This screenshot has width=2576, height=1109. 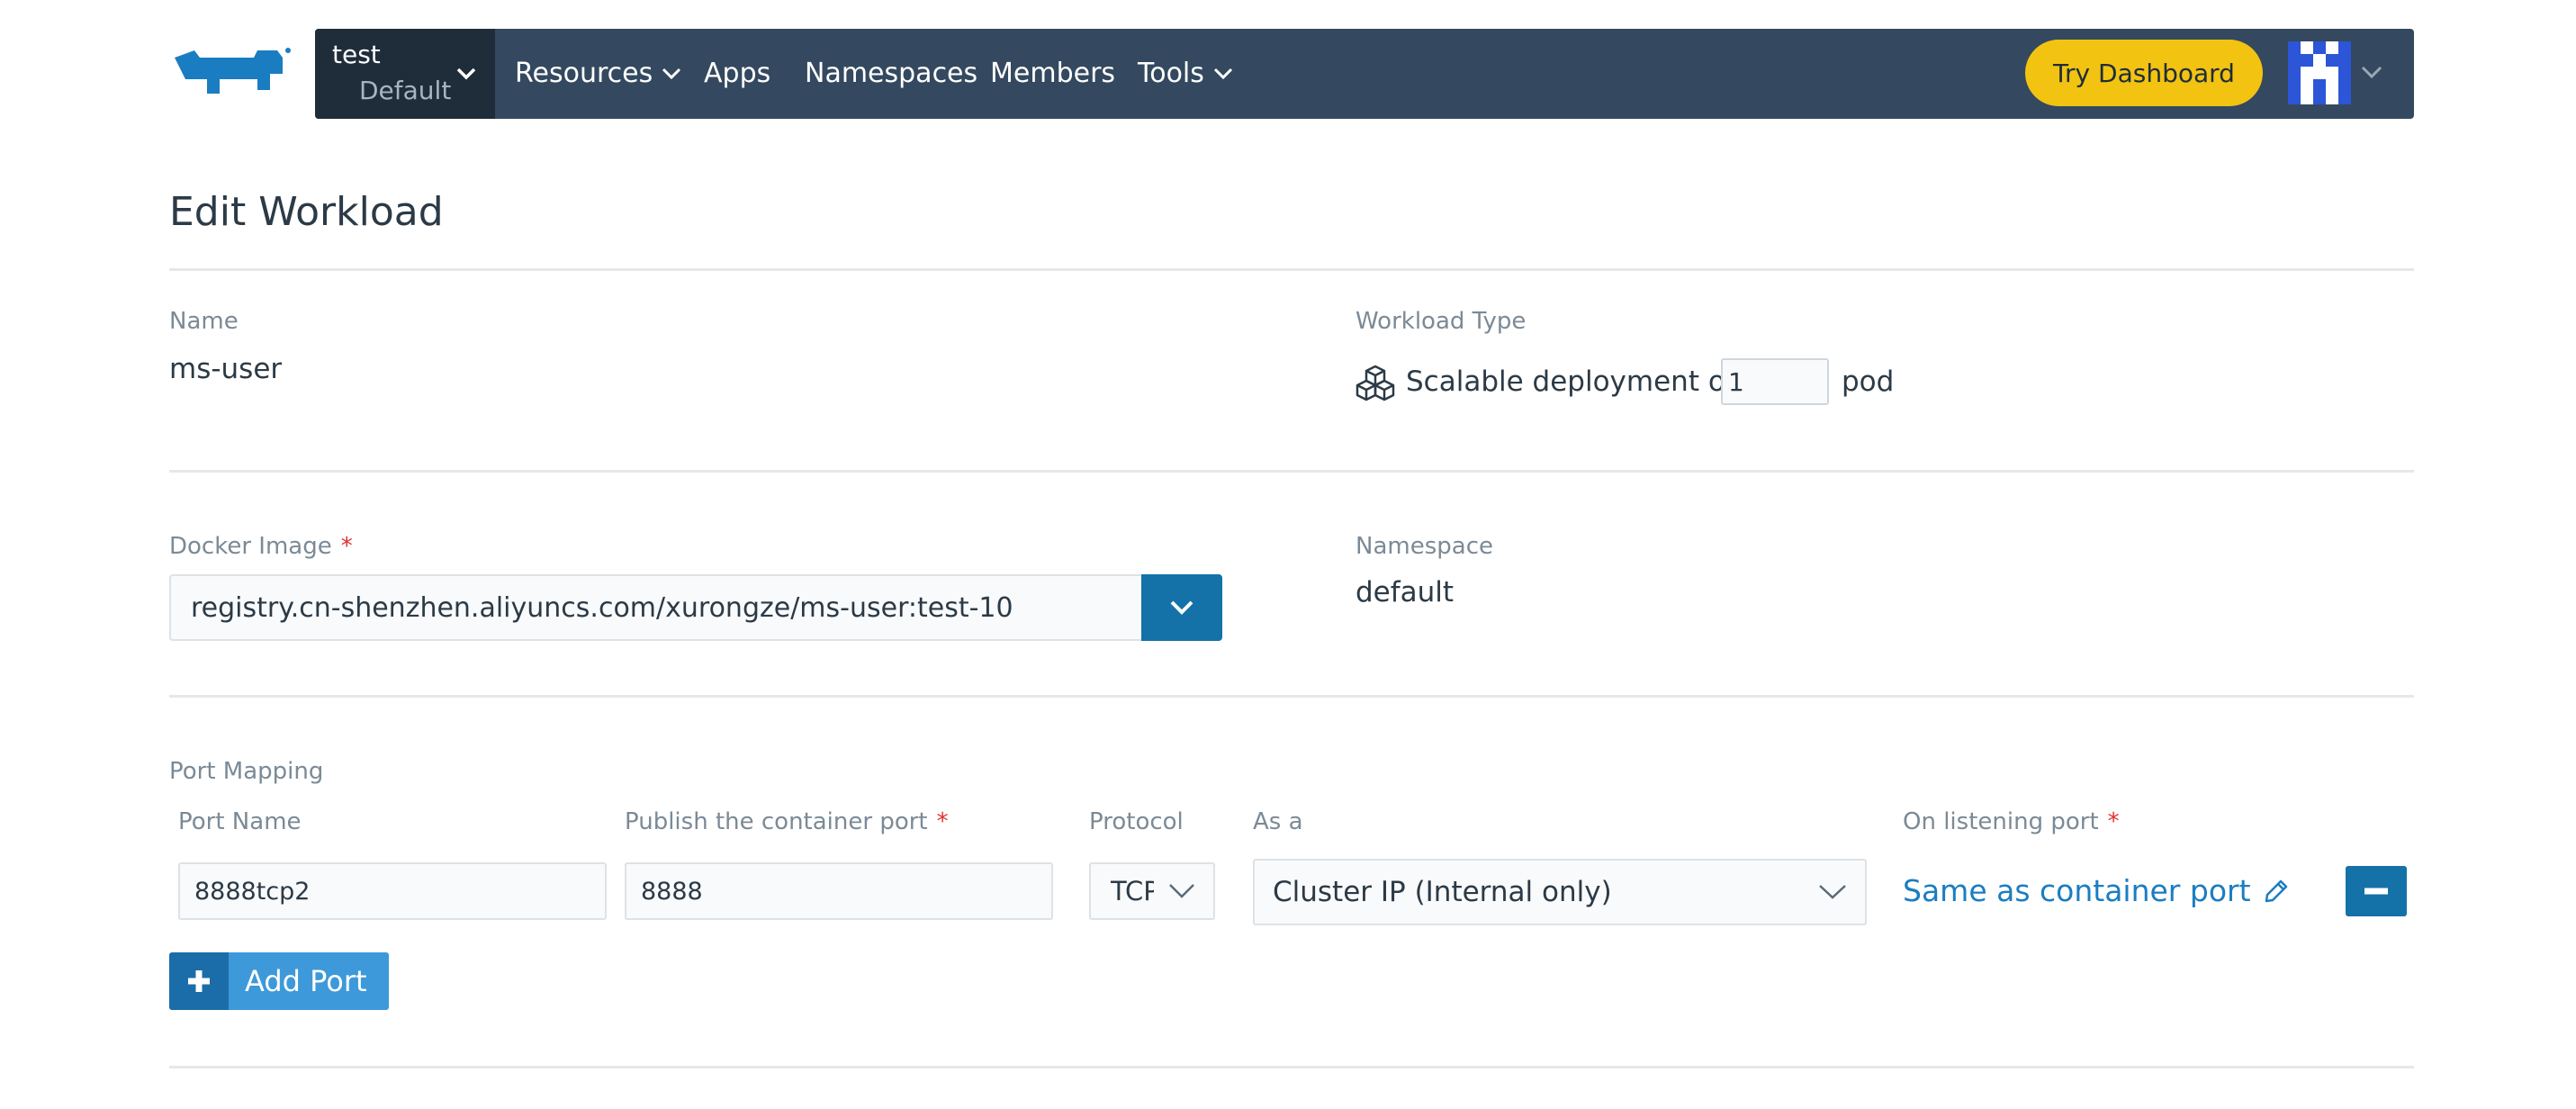 I want to click on docker-image-label-text: Docker Image, so click(x=250, y=546).